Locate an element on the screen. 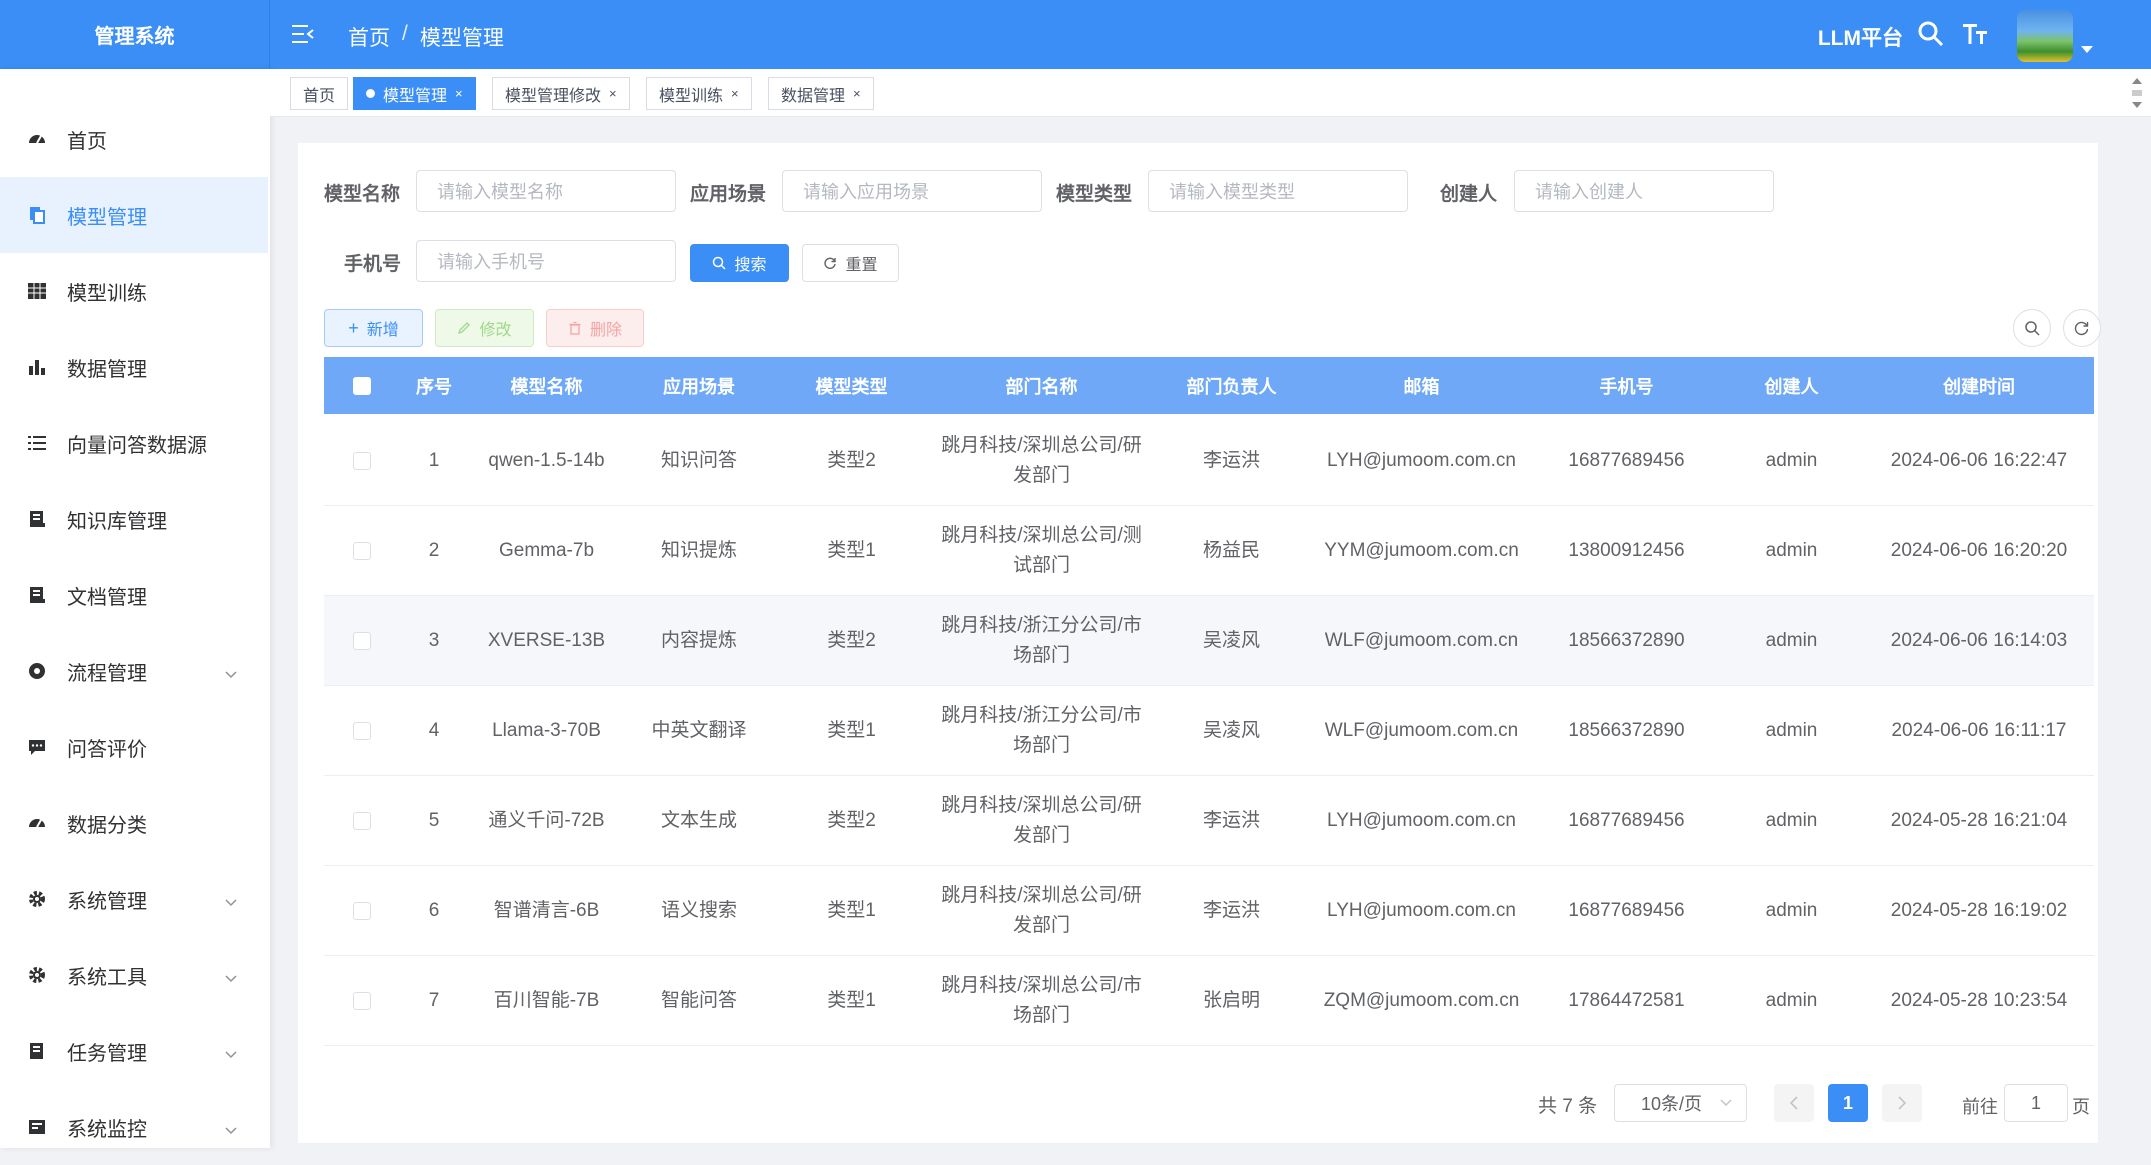  edit-icon is located at coordinates (464, 328).